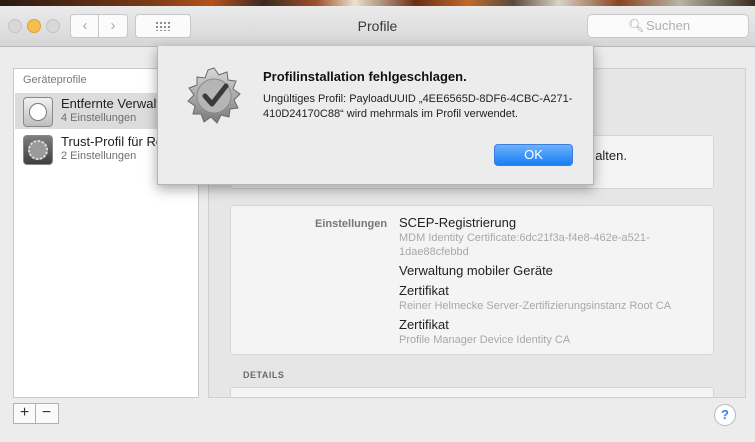  I want to click on profile-item-title: Entfernte Verwalt, so click(110, 103).